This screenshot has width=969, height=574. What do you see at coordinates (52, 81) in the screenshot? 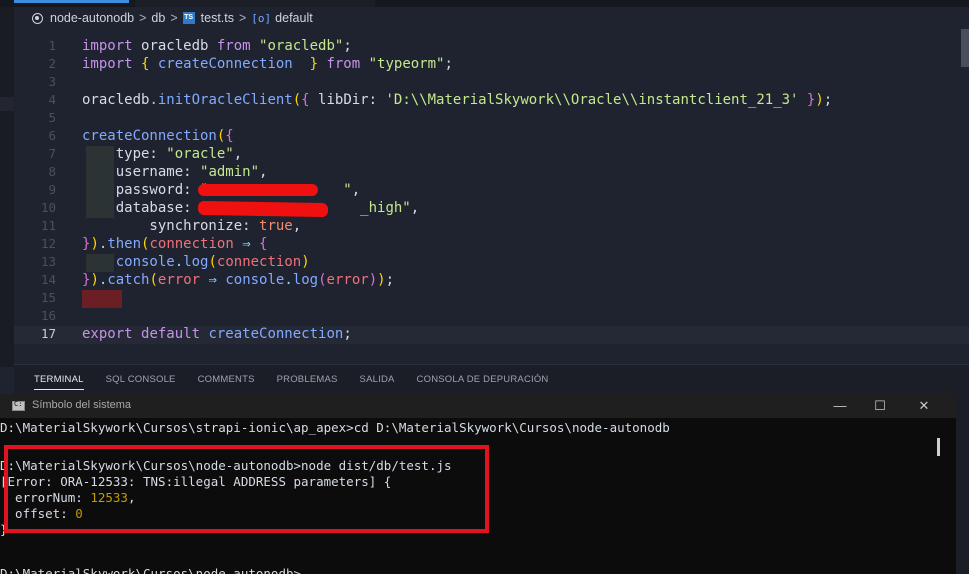
I see `line-number: 3` at bounding box center [52, 81].